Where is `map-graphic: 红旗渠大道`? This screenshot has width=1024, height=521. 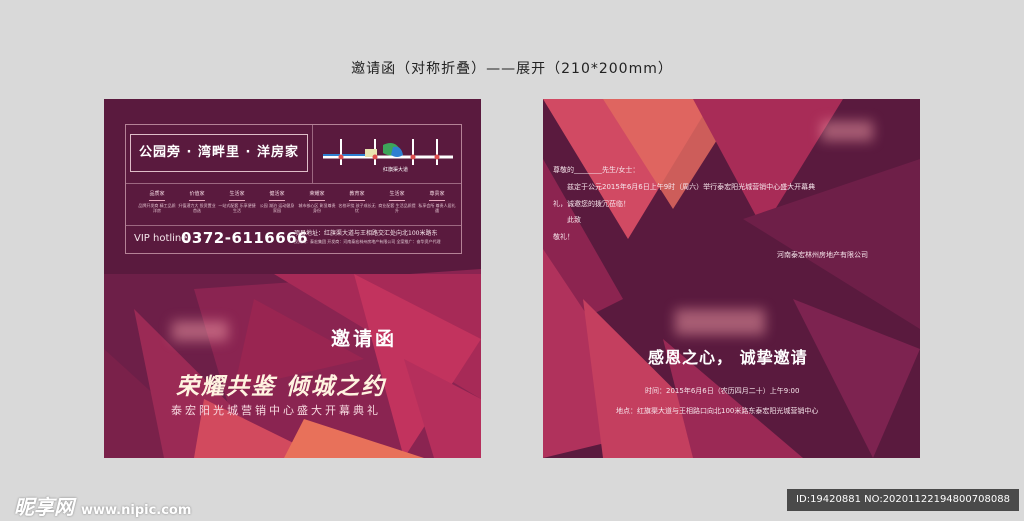
map-graphic: 红旗渠大道 is located at coordinates (388, 156).